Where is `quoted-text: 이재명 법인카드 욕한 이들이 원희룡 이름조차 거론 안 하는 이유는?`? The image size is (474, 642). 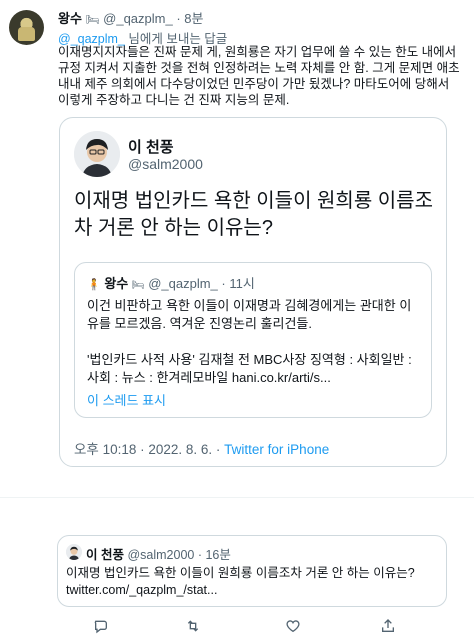
quoted-text: 이재명 법인카드 욕한 이들이 원희룡 이름조차 거론 안 하는 이유는? is located at coordinates (253, 214).